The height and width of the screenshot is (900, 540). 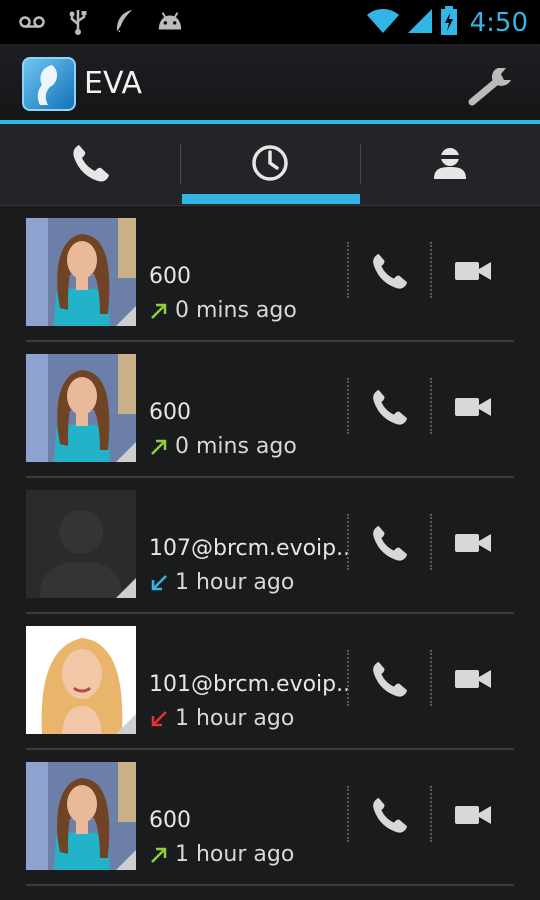 What do you see at coordinates (420, 23) in the screenshot?
I see `signal-icon` at bounding box center [420, 23].